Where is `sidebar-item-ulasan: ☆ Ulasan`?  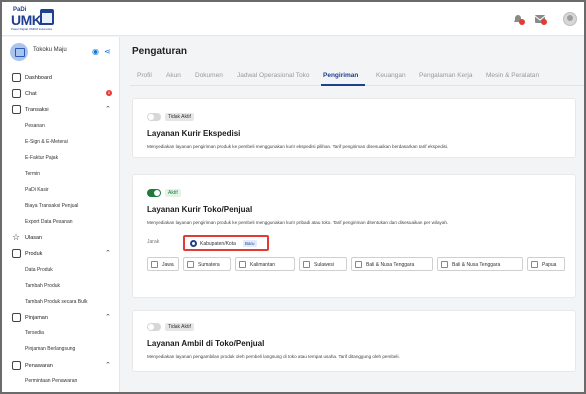 sidebar-item-ulasan: ☆ Ulasan is located at coordinates (61, 238).